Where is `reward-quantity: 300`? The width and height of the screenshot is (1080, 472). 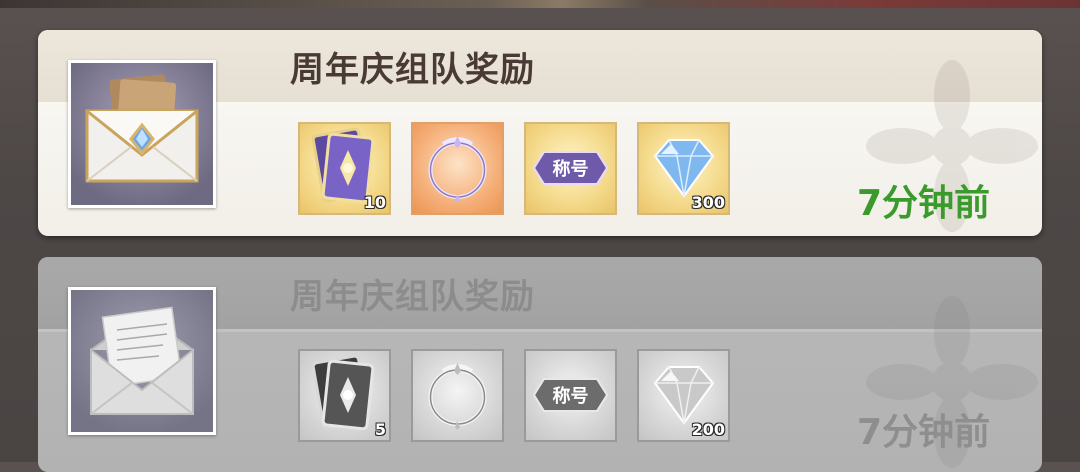
reward-quantity: 300 is located at coordinates (708, 202).